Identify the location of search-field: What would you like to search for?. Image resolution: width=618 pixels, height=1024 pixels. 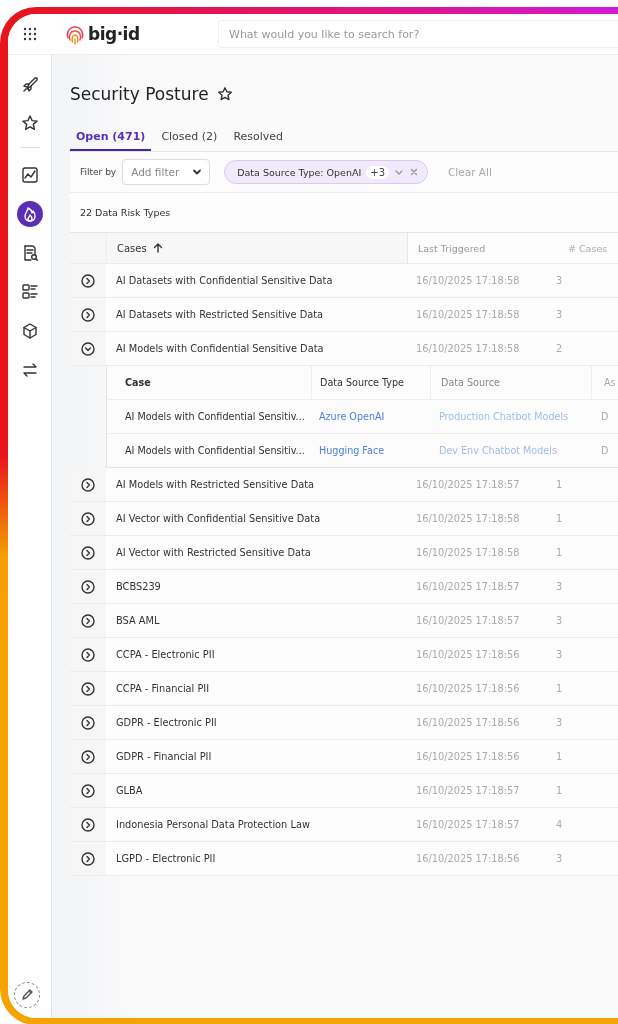
(418, 34).